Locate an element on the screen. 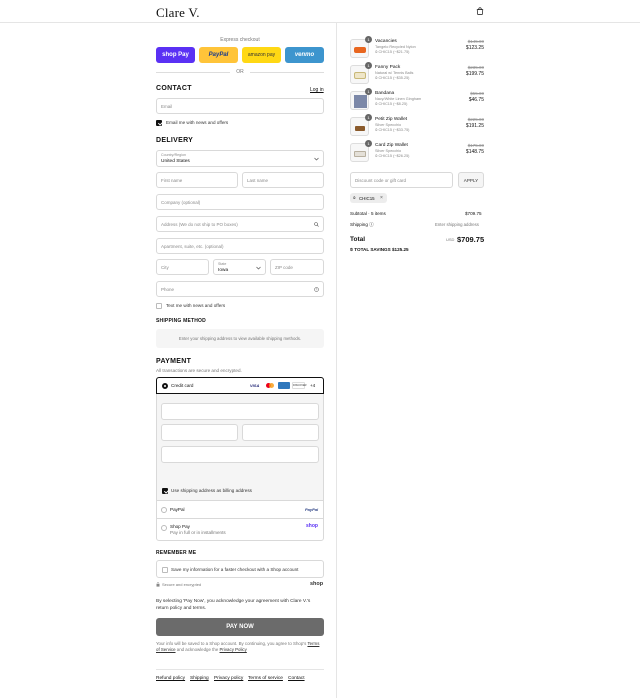 Image resolution: width=640 pixels, height=698 pixels. footer-divider is located at coordinates (240, 669).